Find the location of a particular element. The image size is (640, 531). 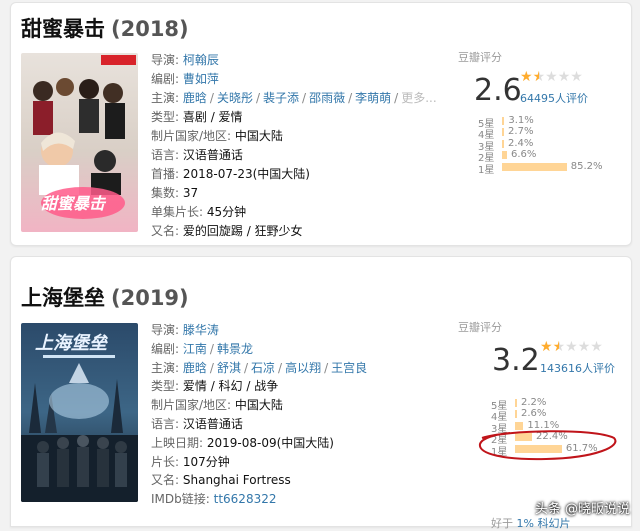

star-half-icon: ★ is located at coordinates (559, 347).